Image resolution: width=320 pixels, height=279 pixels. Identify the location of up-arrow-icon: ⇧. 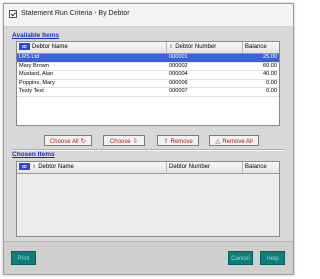
(166, 141).